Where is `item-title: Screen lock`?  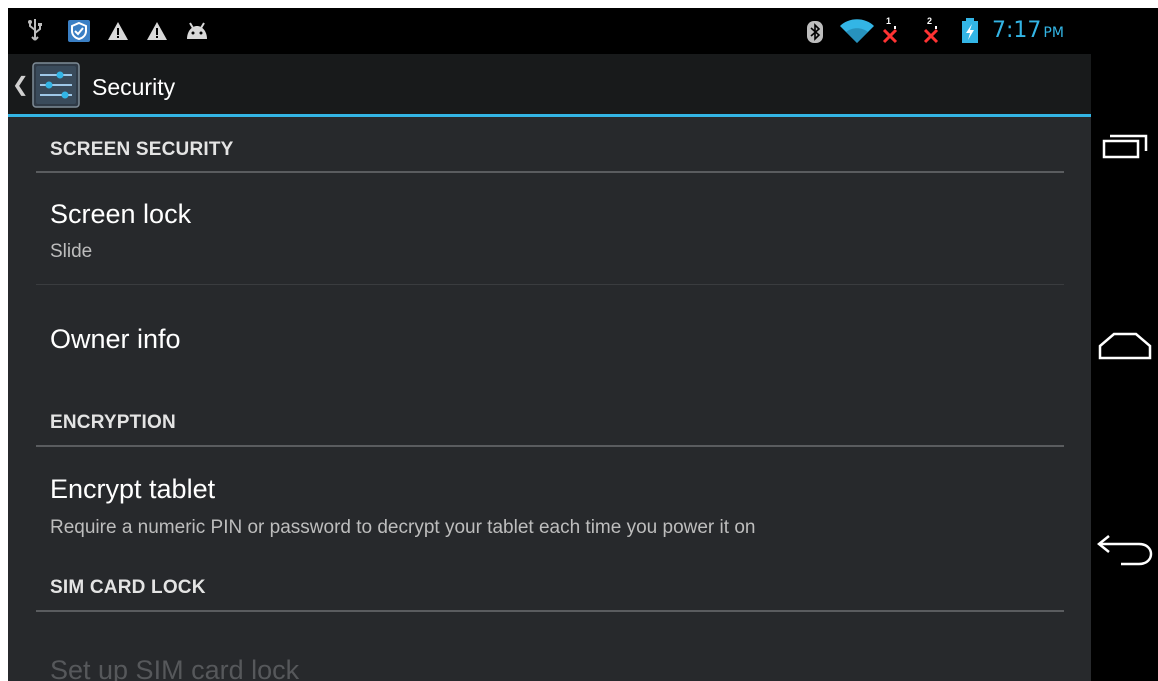 item-title: Screen lock is located at coordinates (121, 214).